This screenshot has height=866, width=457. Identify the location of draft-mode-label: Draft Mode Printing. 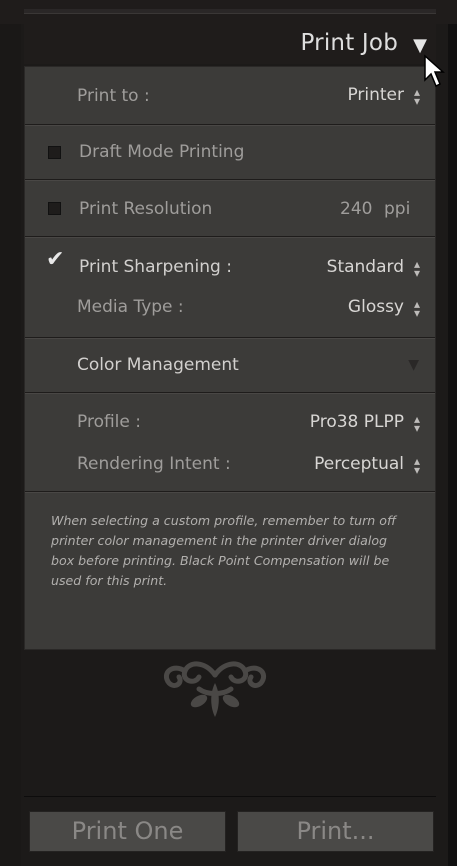
(162, 152).